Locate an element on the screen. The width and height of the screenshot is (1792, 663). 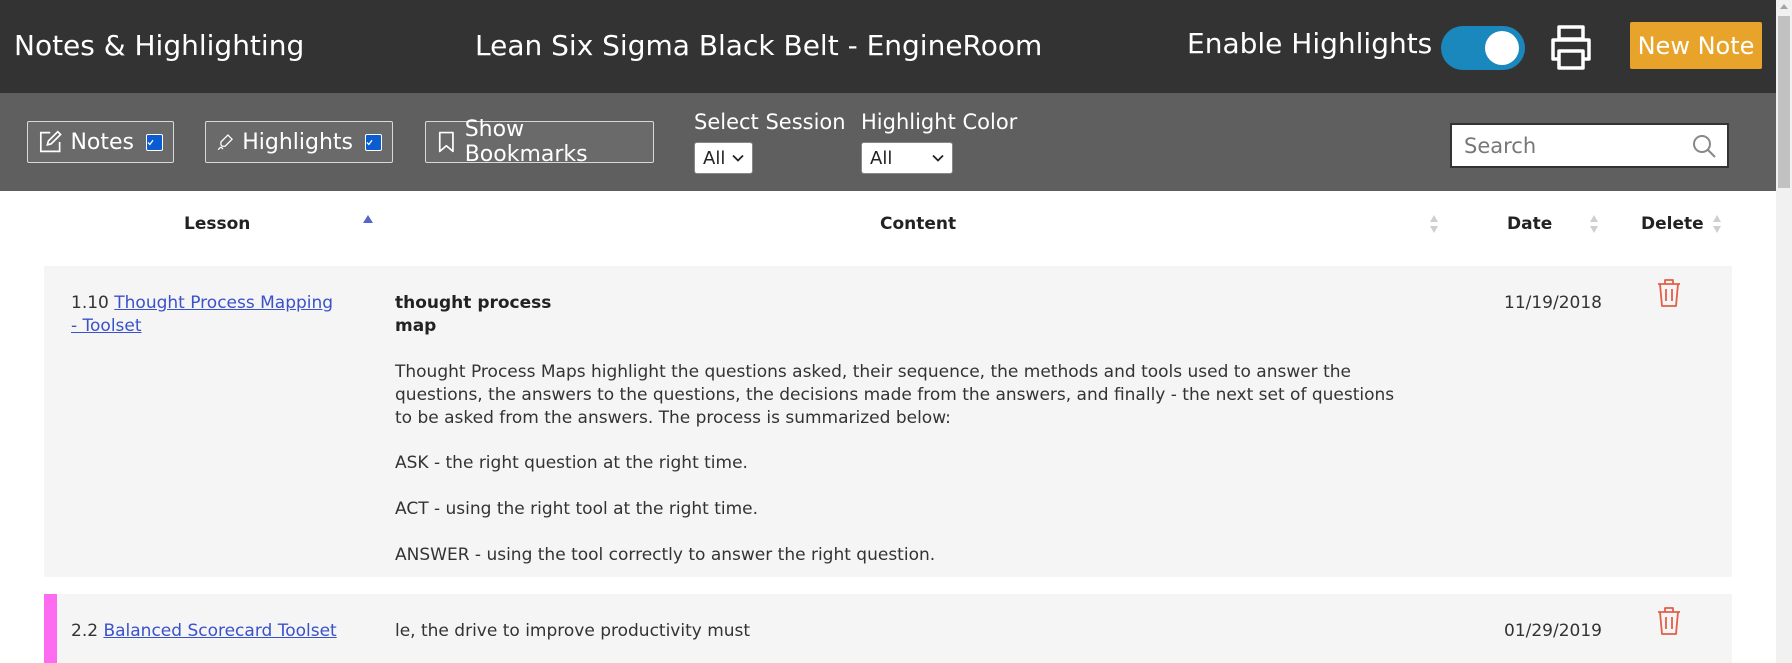
scrollbar-thumb is located at coordinates (1784, 102).